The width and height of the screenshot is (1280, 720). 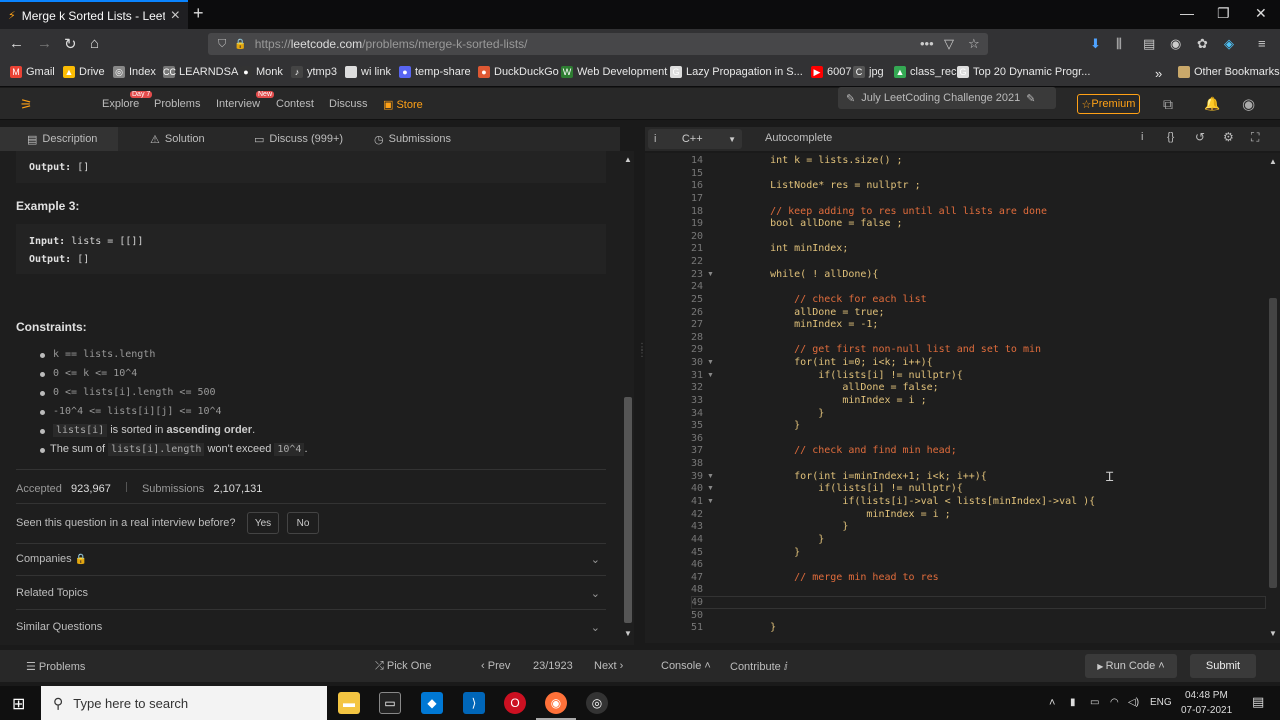 I want to click on fullscreen-icon: ⛶, so click(x=1255, y=137).